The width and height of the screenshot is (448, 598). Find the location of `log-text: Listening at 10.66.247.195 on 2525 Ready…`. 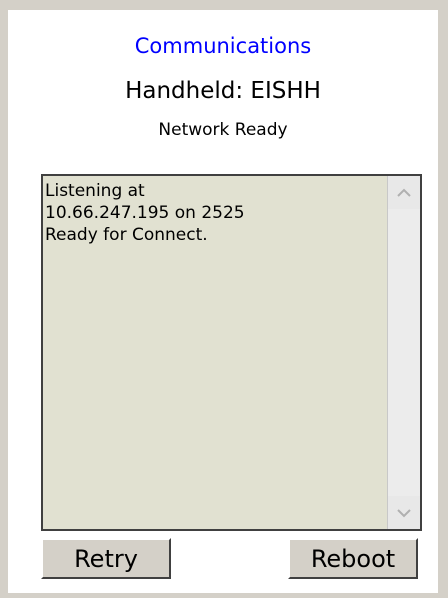

log-text: Listening at 10.66.247.195 on 2525 Ready… is located at coordinates (145, 213).